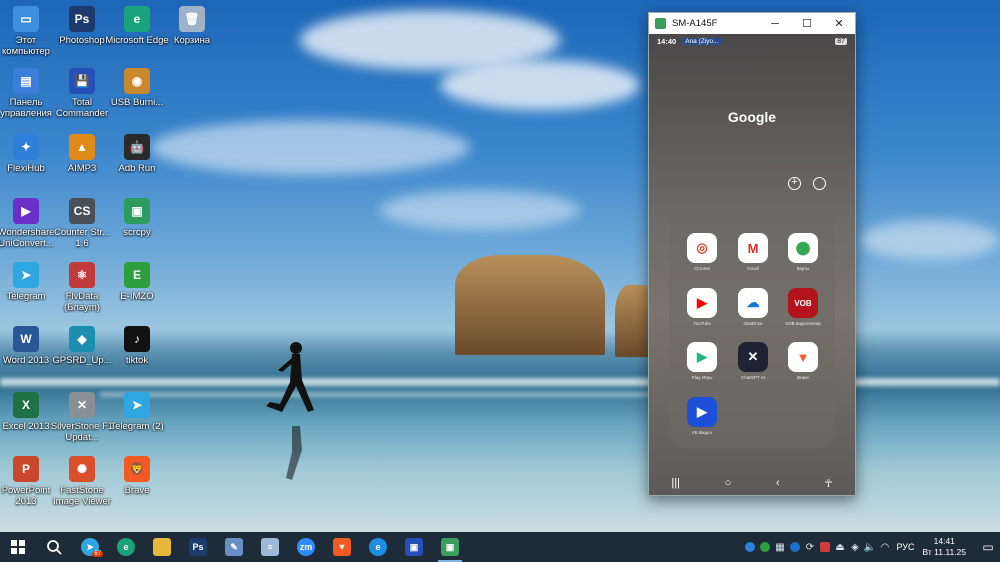 The height and width of the screenshot is (562, 1000). What do you see at coordinates (702, 303) in the screenshot?
I see `youtube-icon: ▶` at bounding box center [702, 303].